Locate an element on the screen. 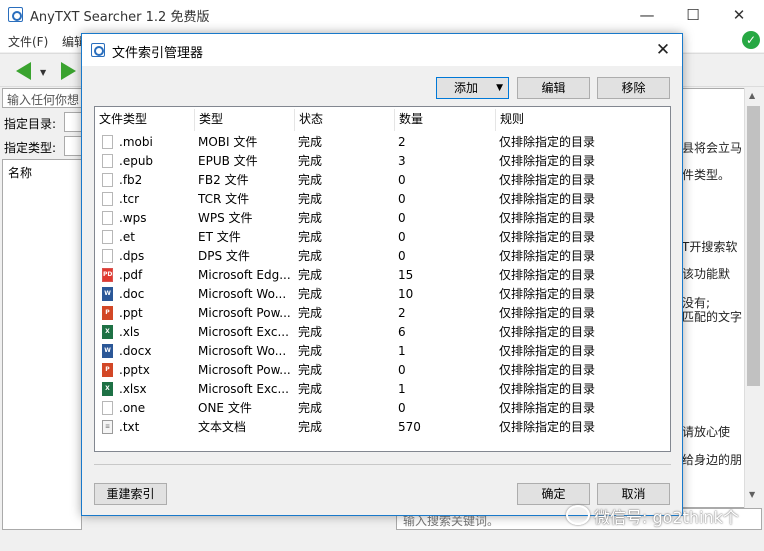  table-row: X .xls Microsoft Exc... 完成 6 仅排除指定的目录 is located at coordinates (380, 331).